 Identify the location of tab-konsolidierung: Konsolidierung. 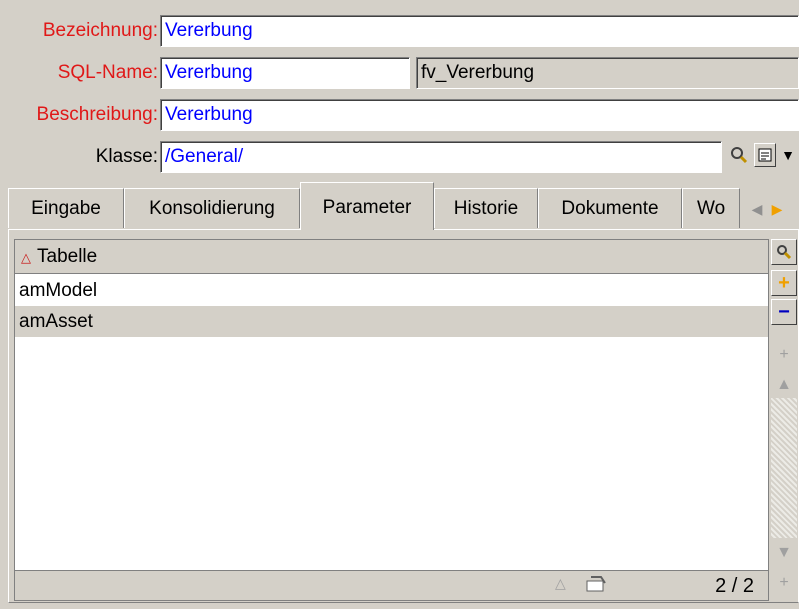
(212, 208).